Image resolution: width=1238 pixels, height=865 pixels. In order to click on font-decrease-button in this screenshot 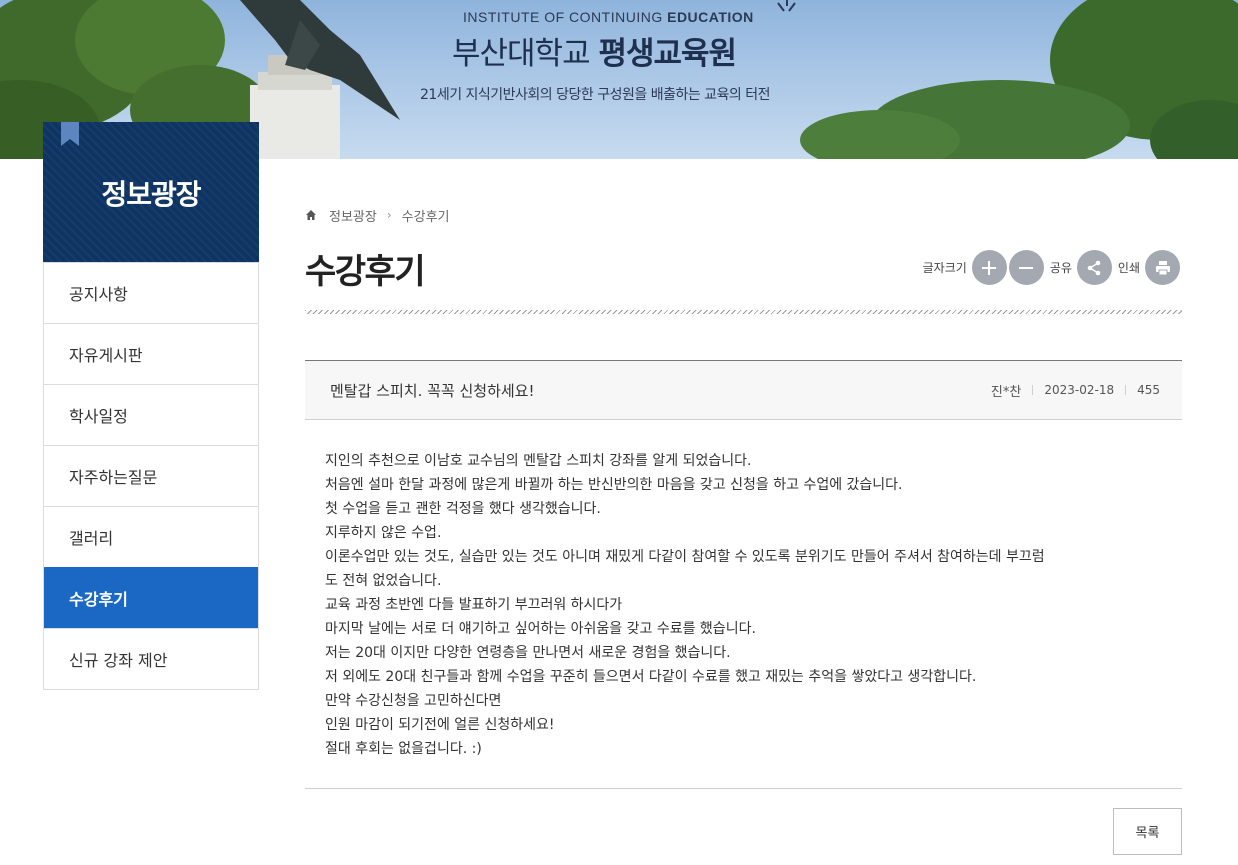, I will do `click(1026, 267)`.